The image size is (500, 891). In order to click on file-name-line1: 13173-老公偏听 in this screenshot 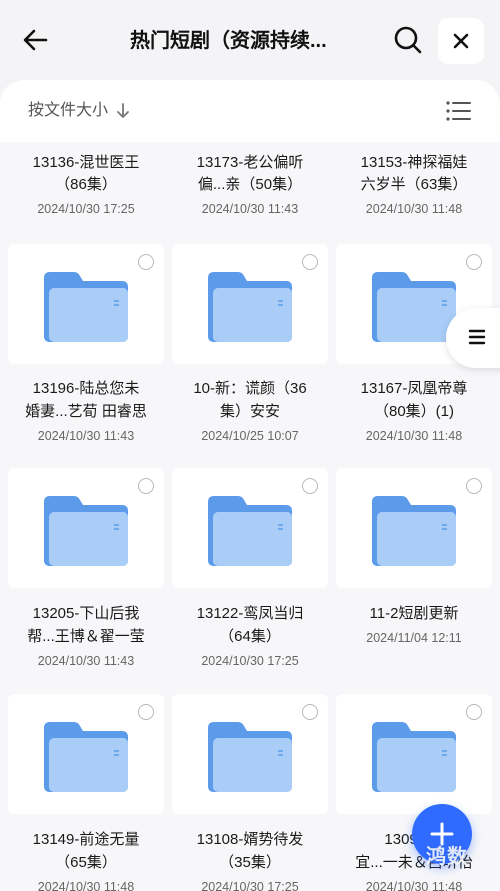, I will do `click(250, 162)`.